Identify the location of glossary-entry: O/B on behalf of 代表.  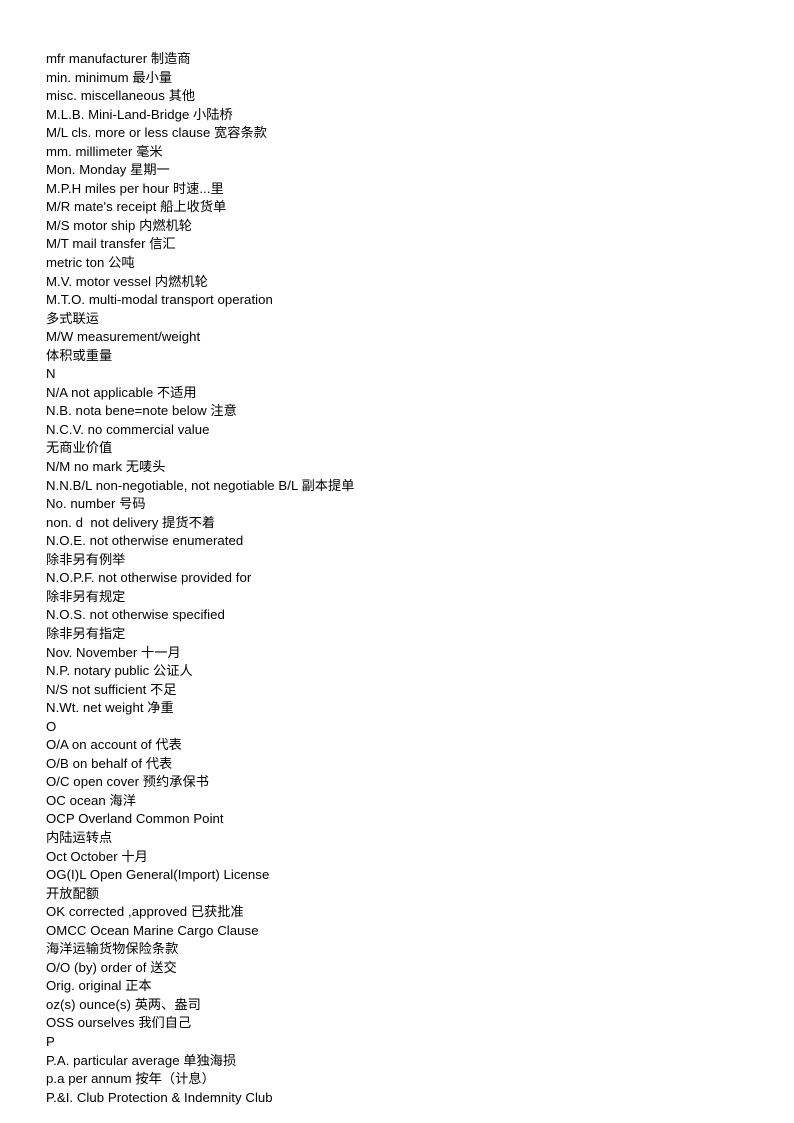
(109, 763).